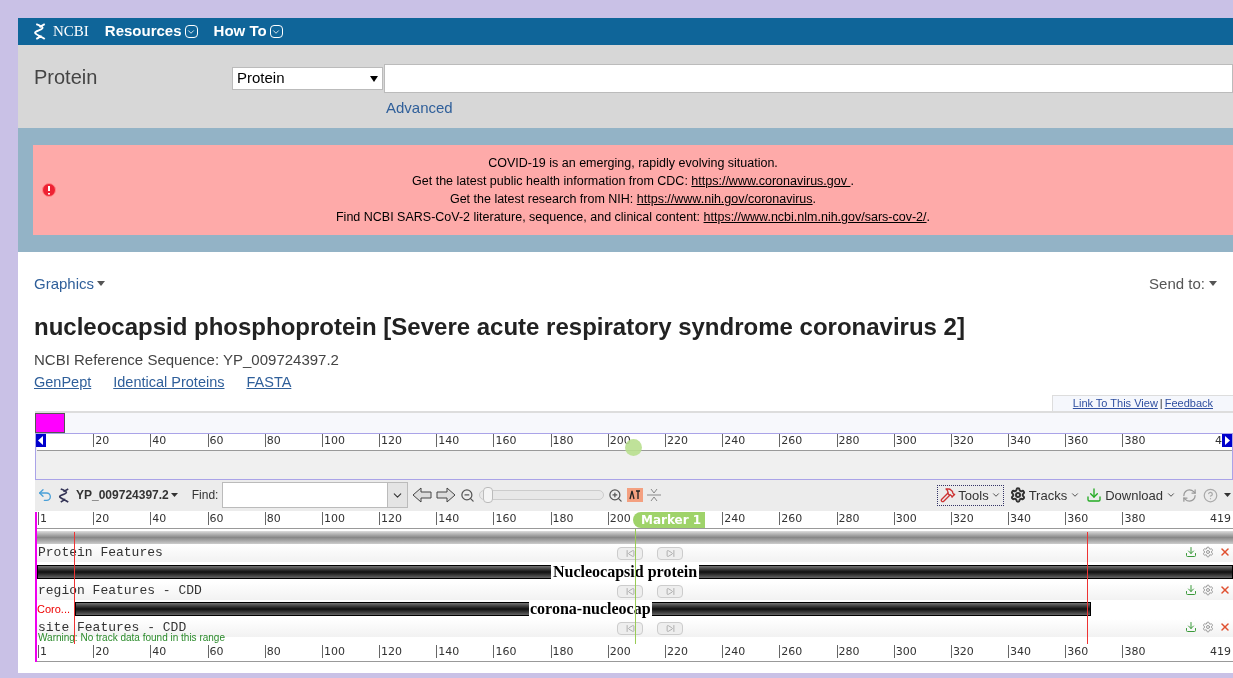 The image size is (1233, 678). What do you see at coordinates (1115, 403) in the screenshot?
I see `link: Link To This View` at bounding box center [1115, 403].